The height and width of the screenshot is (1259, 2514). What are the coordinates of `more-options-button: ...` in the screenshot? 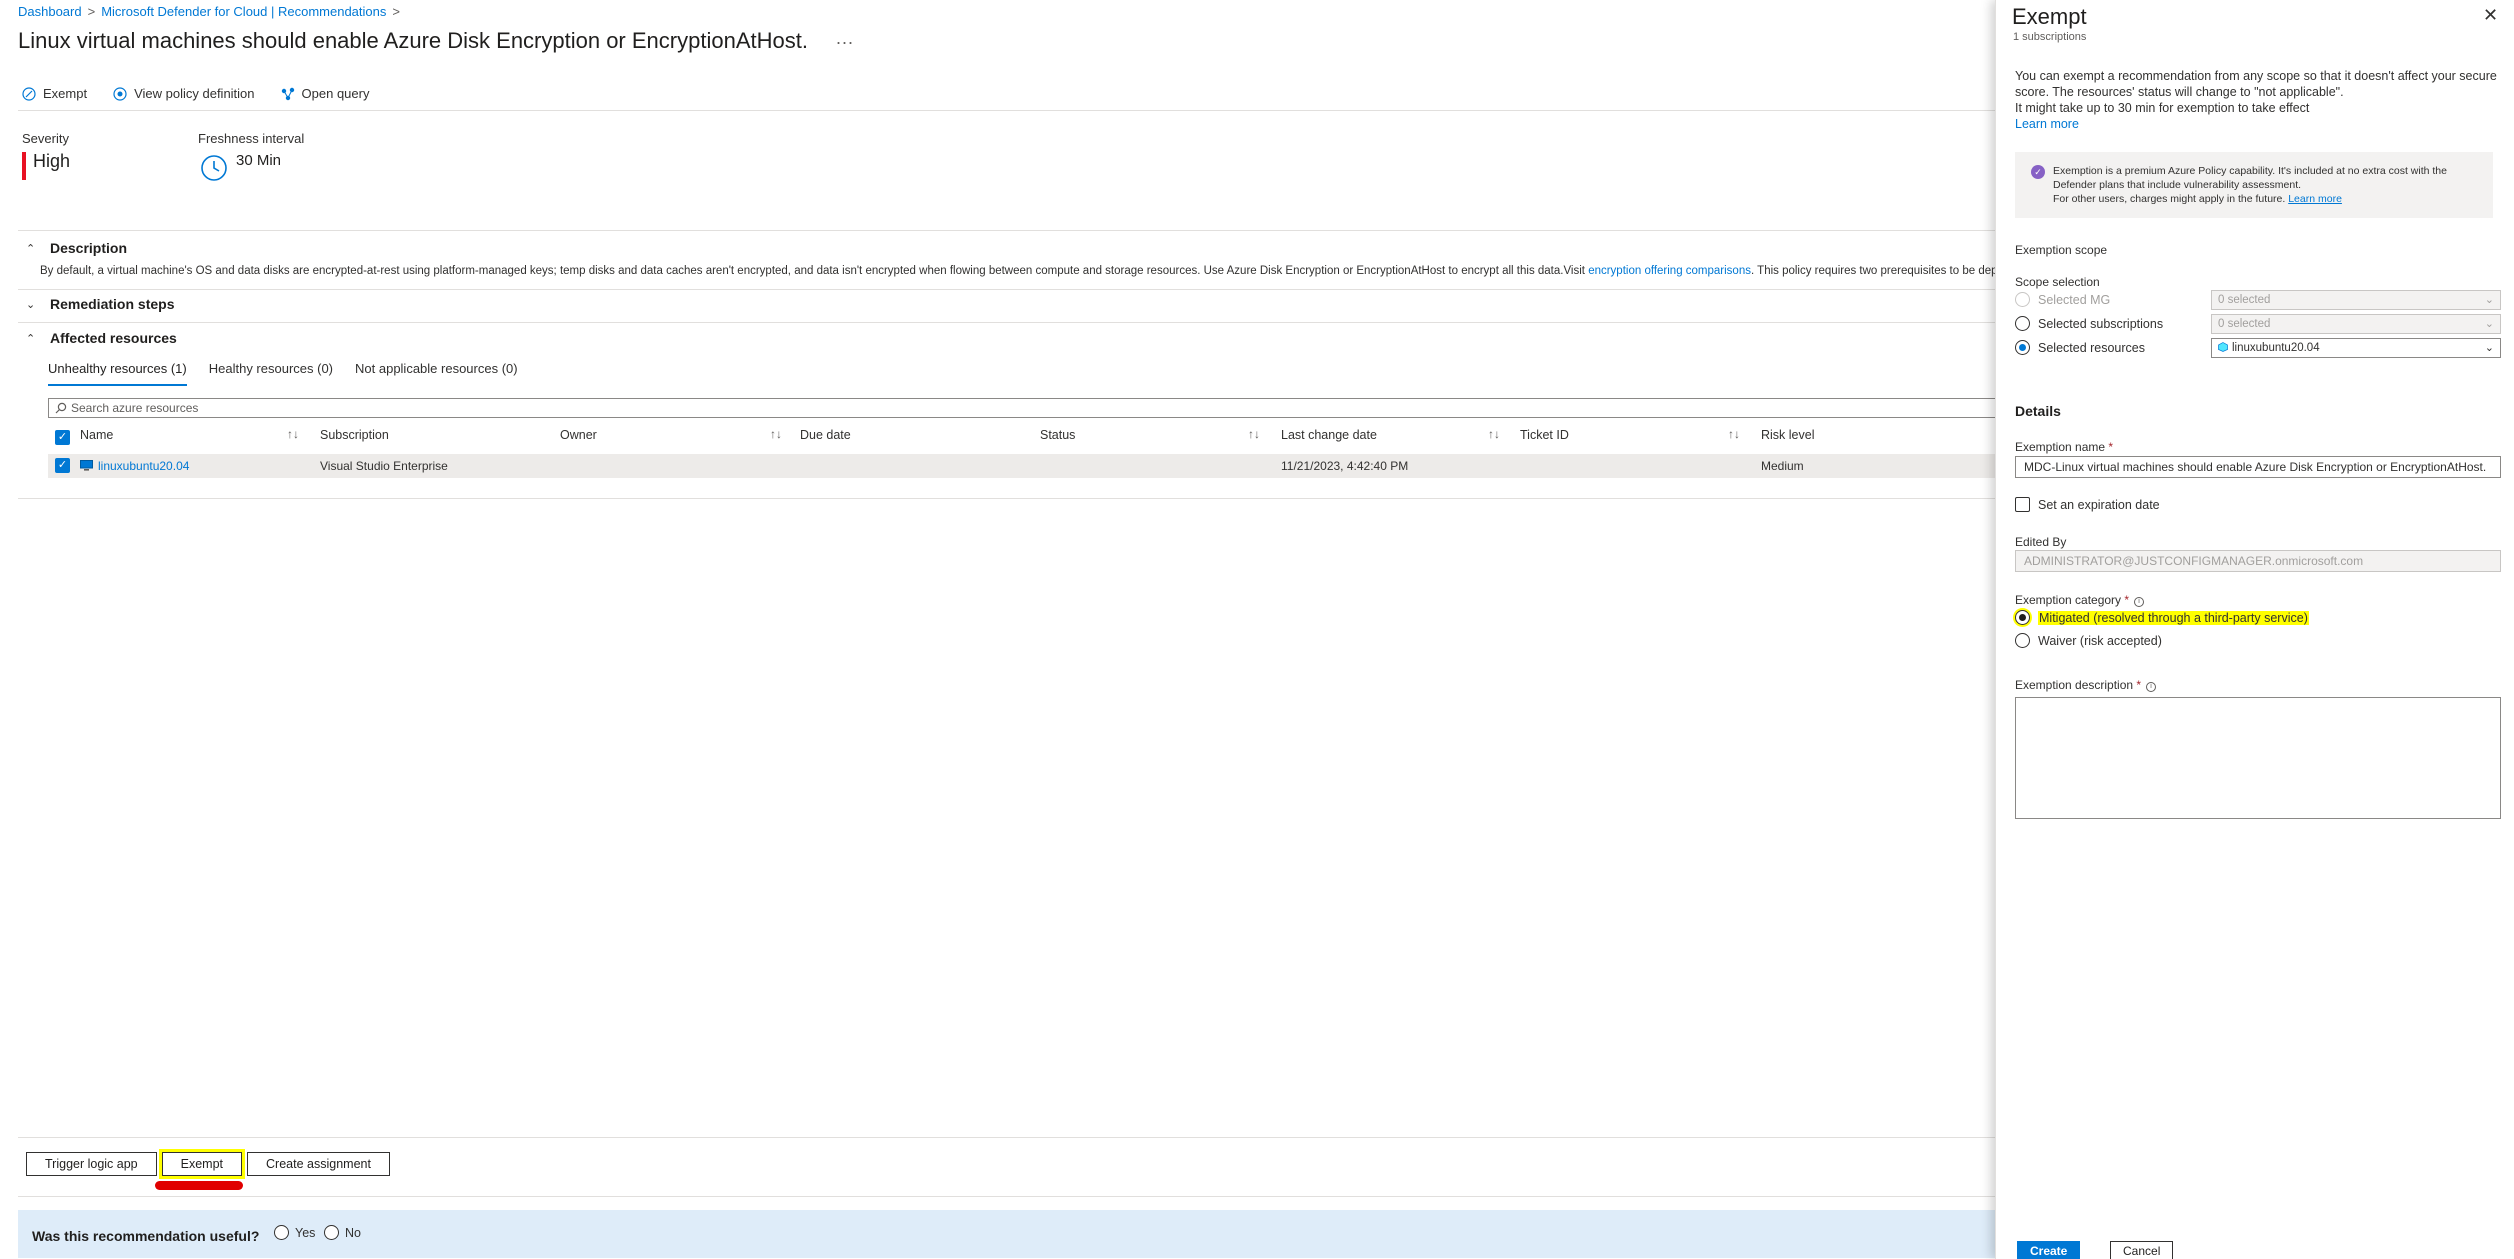 It's located at (845, 38).